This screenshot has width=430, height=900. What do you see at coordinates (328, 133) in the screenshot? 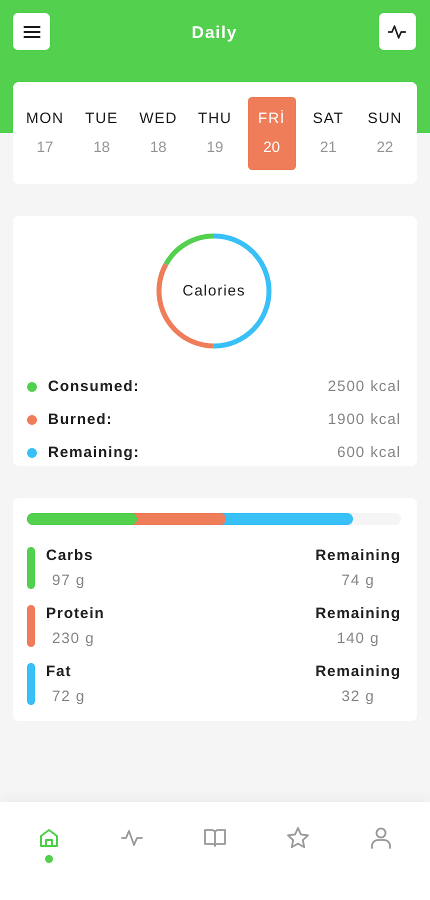
I see `day-tab: SAT 21` at bounding box center [328, 133].